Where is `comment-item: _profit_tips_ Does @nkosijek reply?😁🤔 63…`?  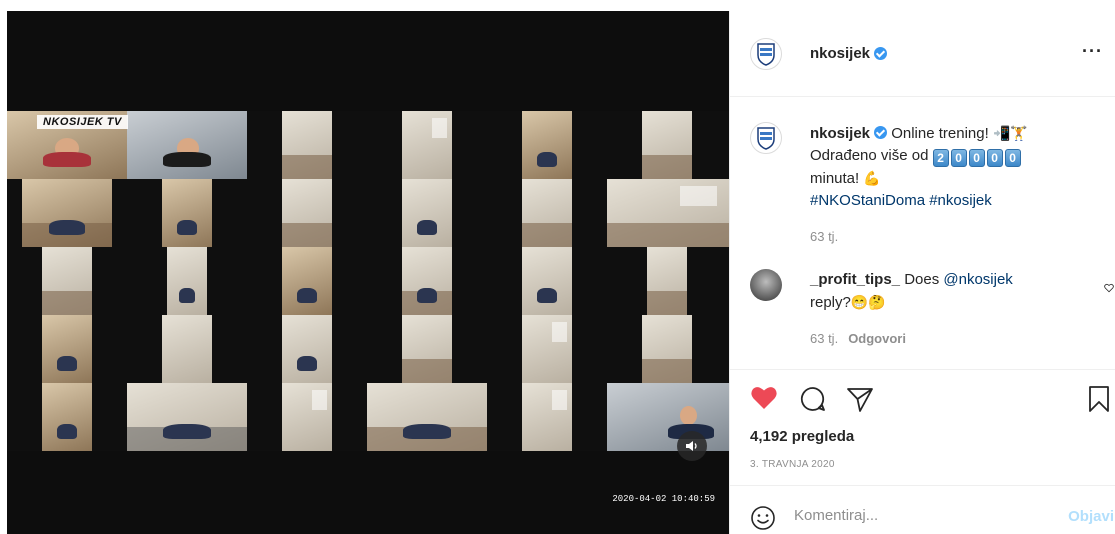
comment-item: _profit_tips_ Does @nkosijek reply?😁🤔 63… is located at coordinates (932, 309).